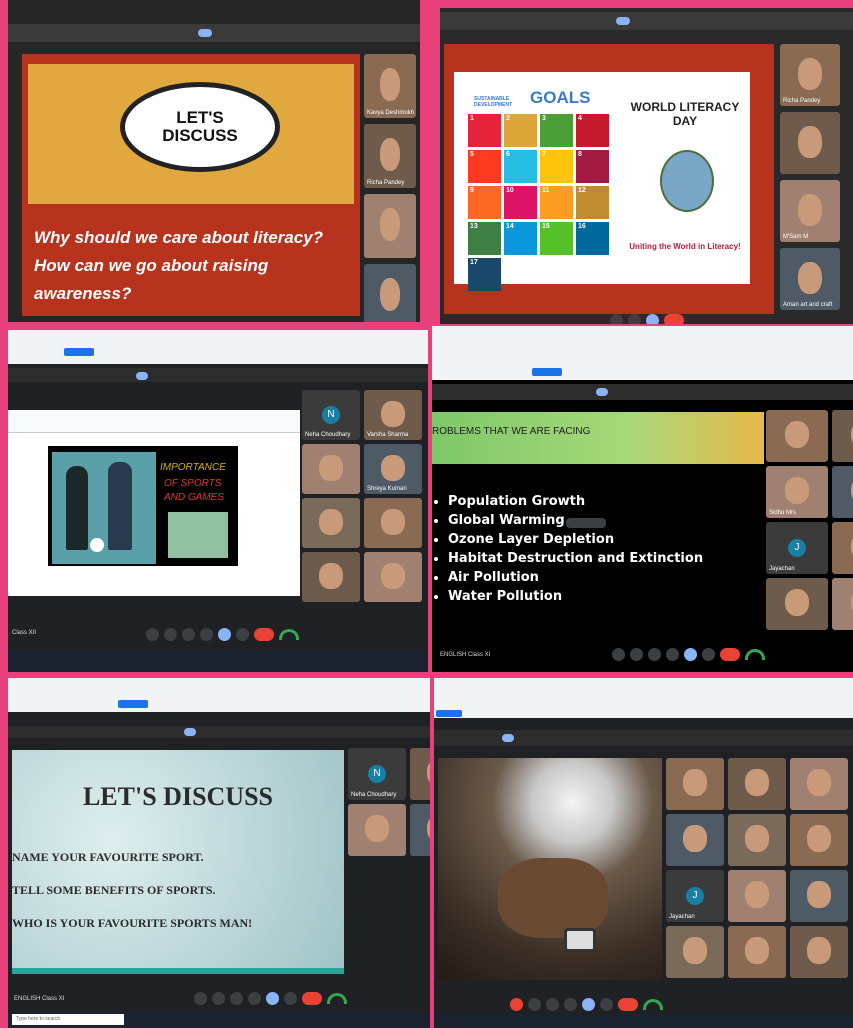 The height and width of the screenshot is (1028, 853). Describe the element at coordinates (810, 211) in the screenshot. I see `participant-tile: M'Sam M` at that location.